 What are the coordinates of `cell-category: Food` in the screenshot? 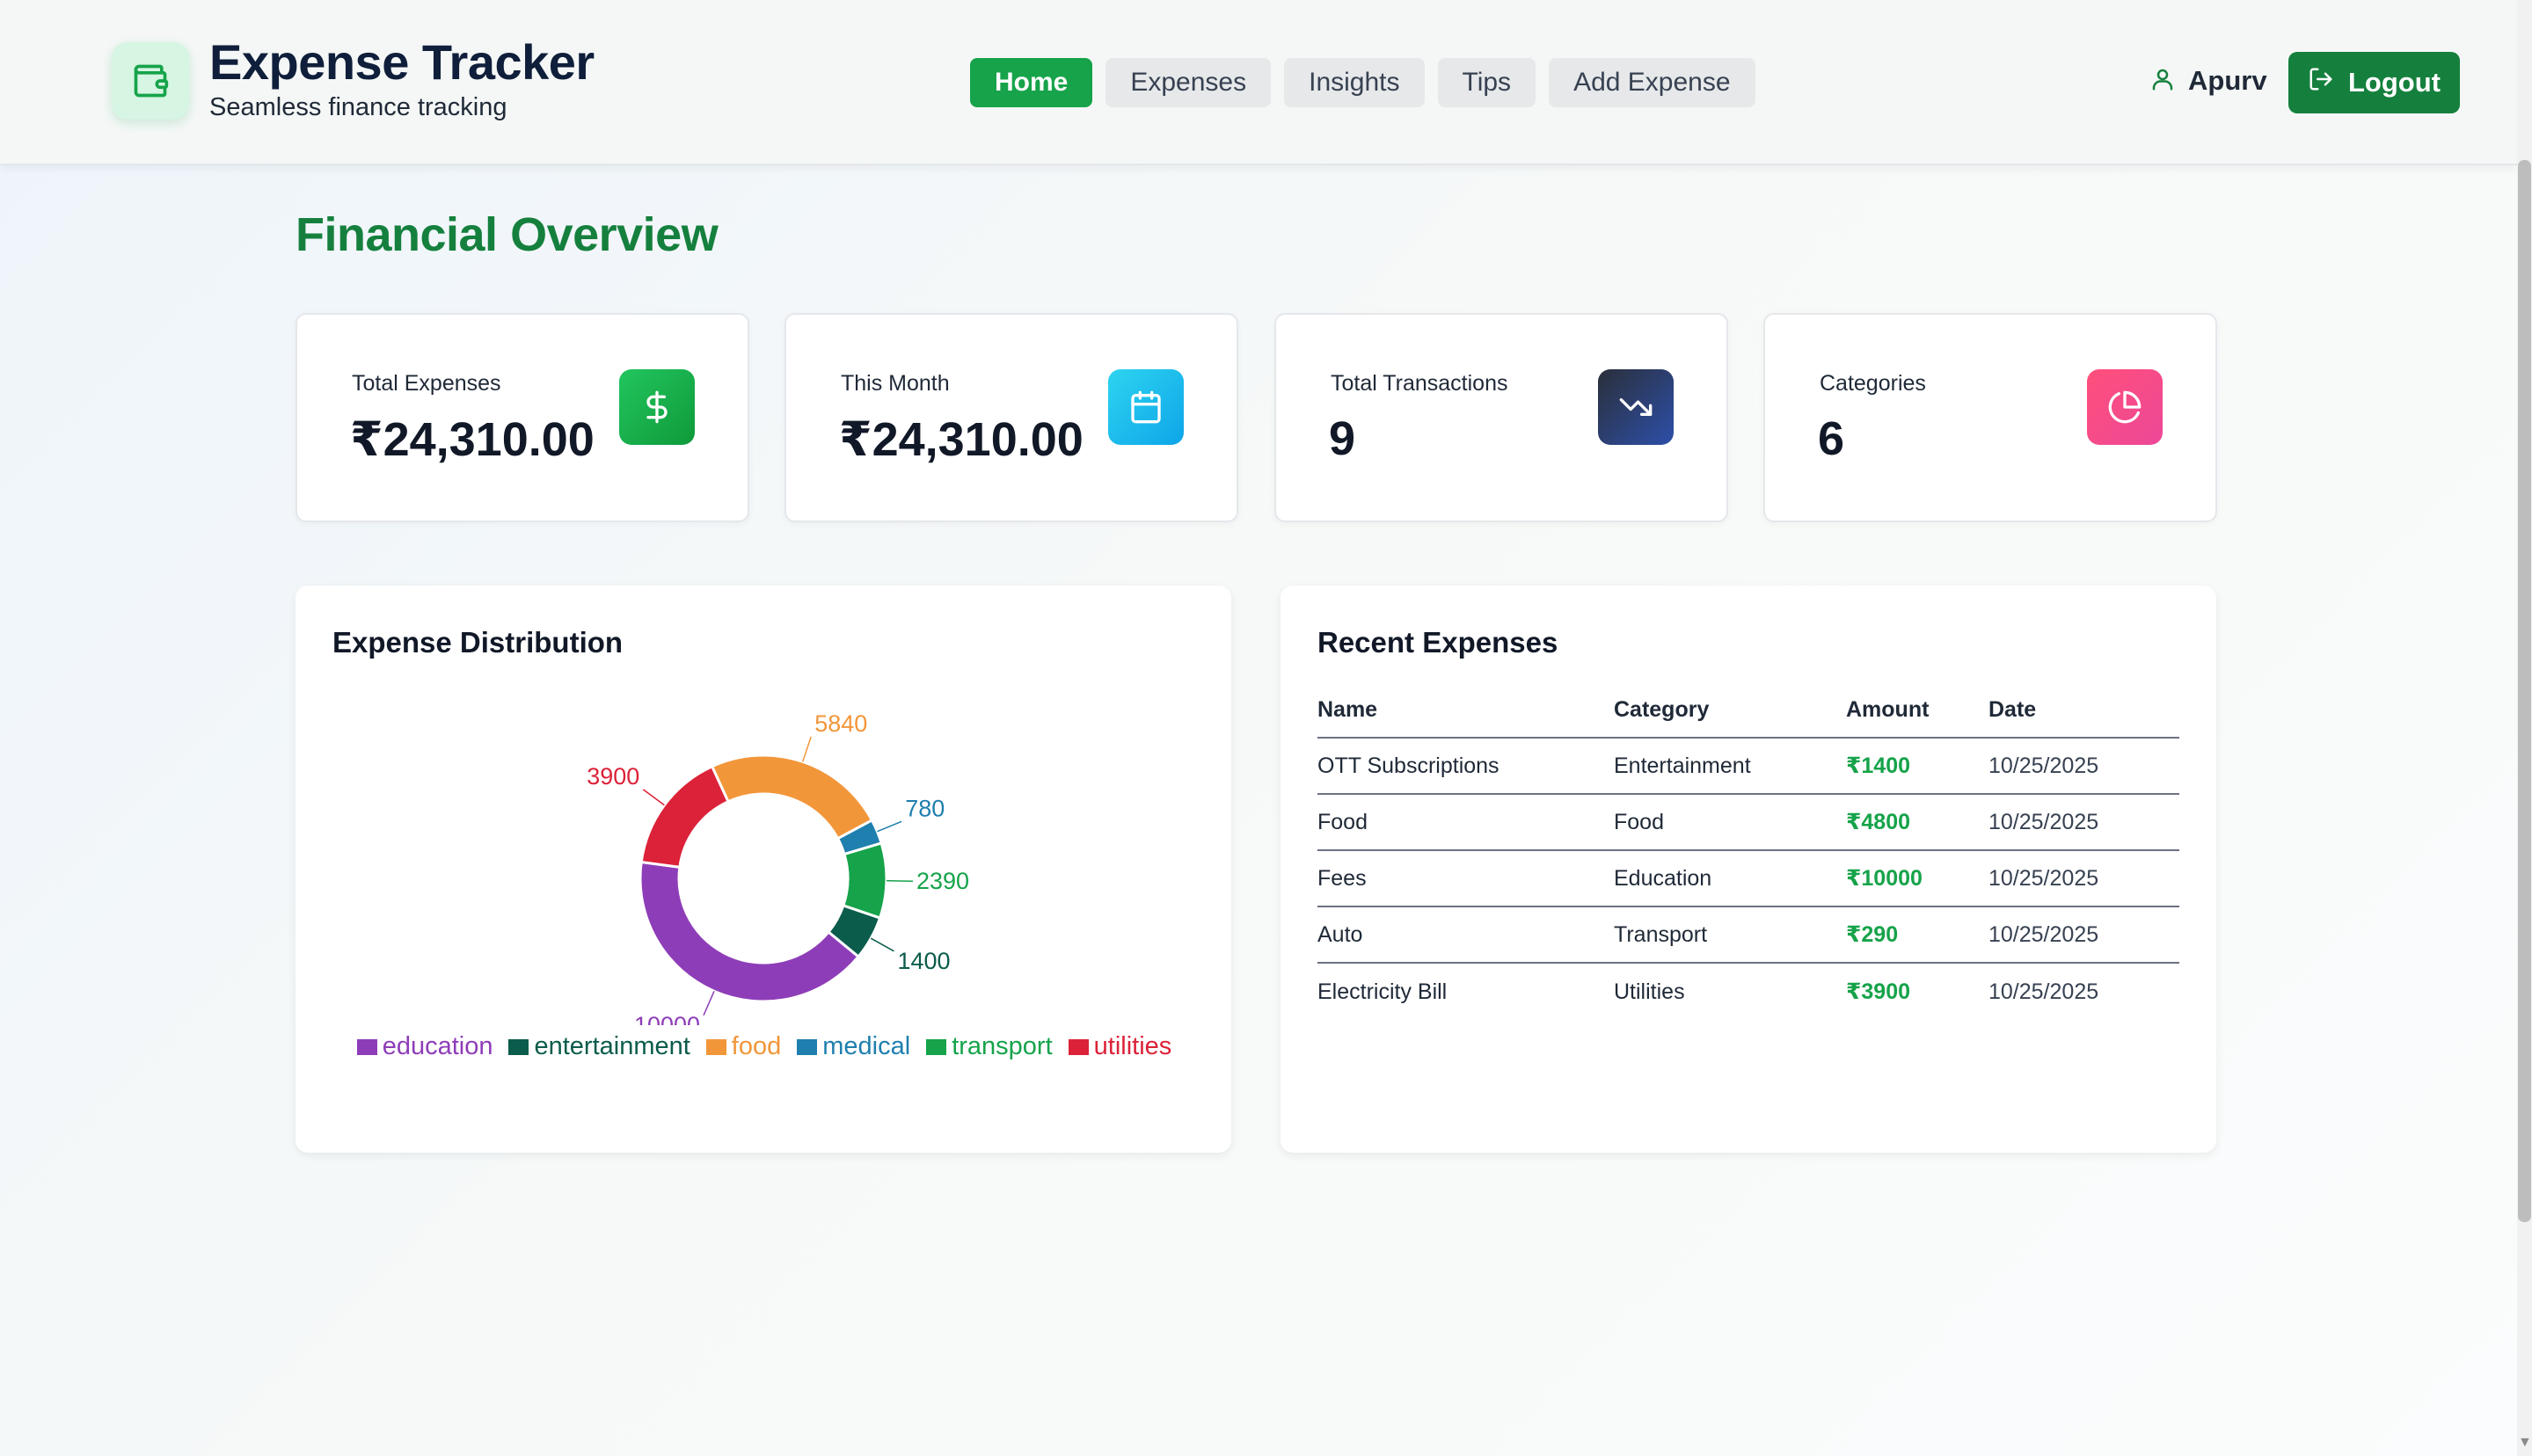 It's located at (1639, 821).